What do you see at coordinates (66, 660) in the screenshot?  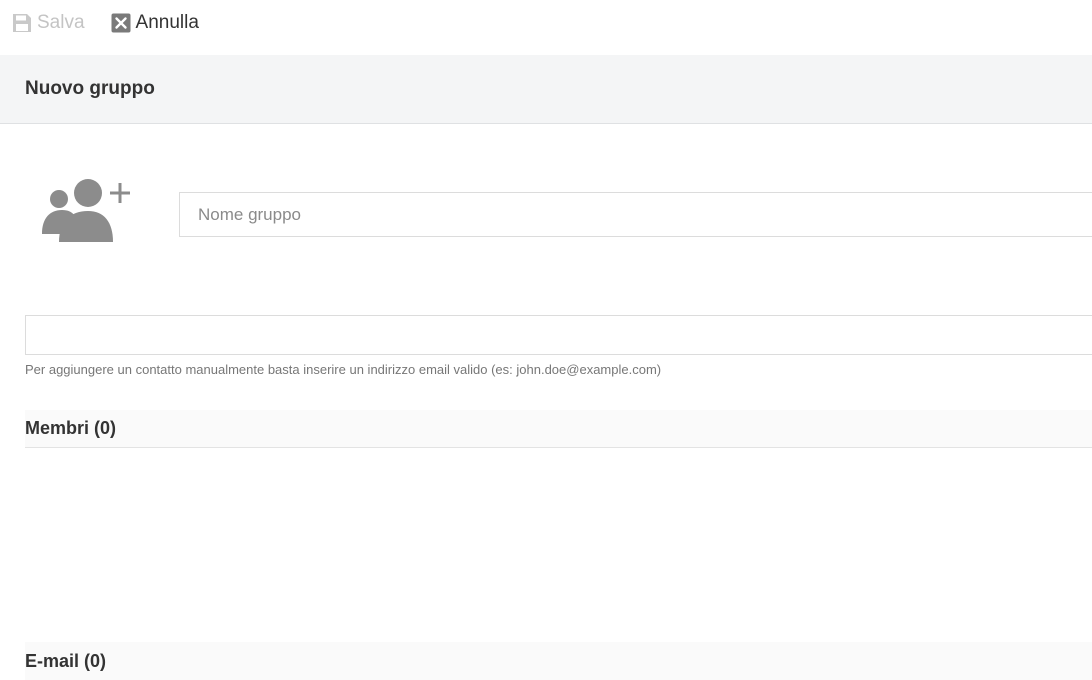 I see `emails-title: E-mail (0)` at bounding box center [66, 660].